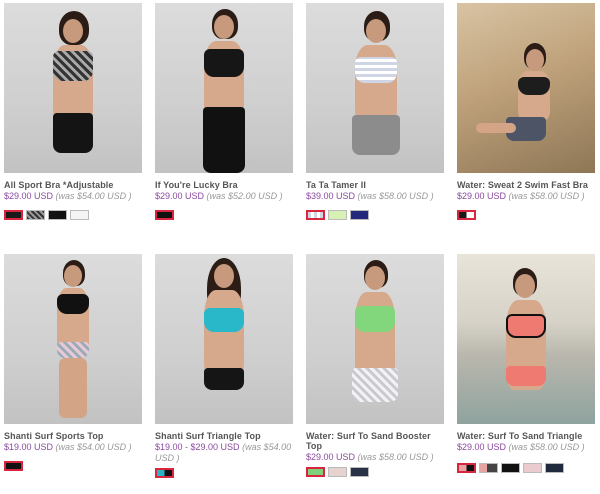 Image resolution: width=600 pixels, height=494 pixels. I want to click on price-row: $29.00 USD (was $52.00 USD ), so click(224, 196).